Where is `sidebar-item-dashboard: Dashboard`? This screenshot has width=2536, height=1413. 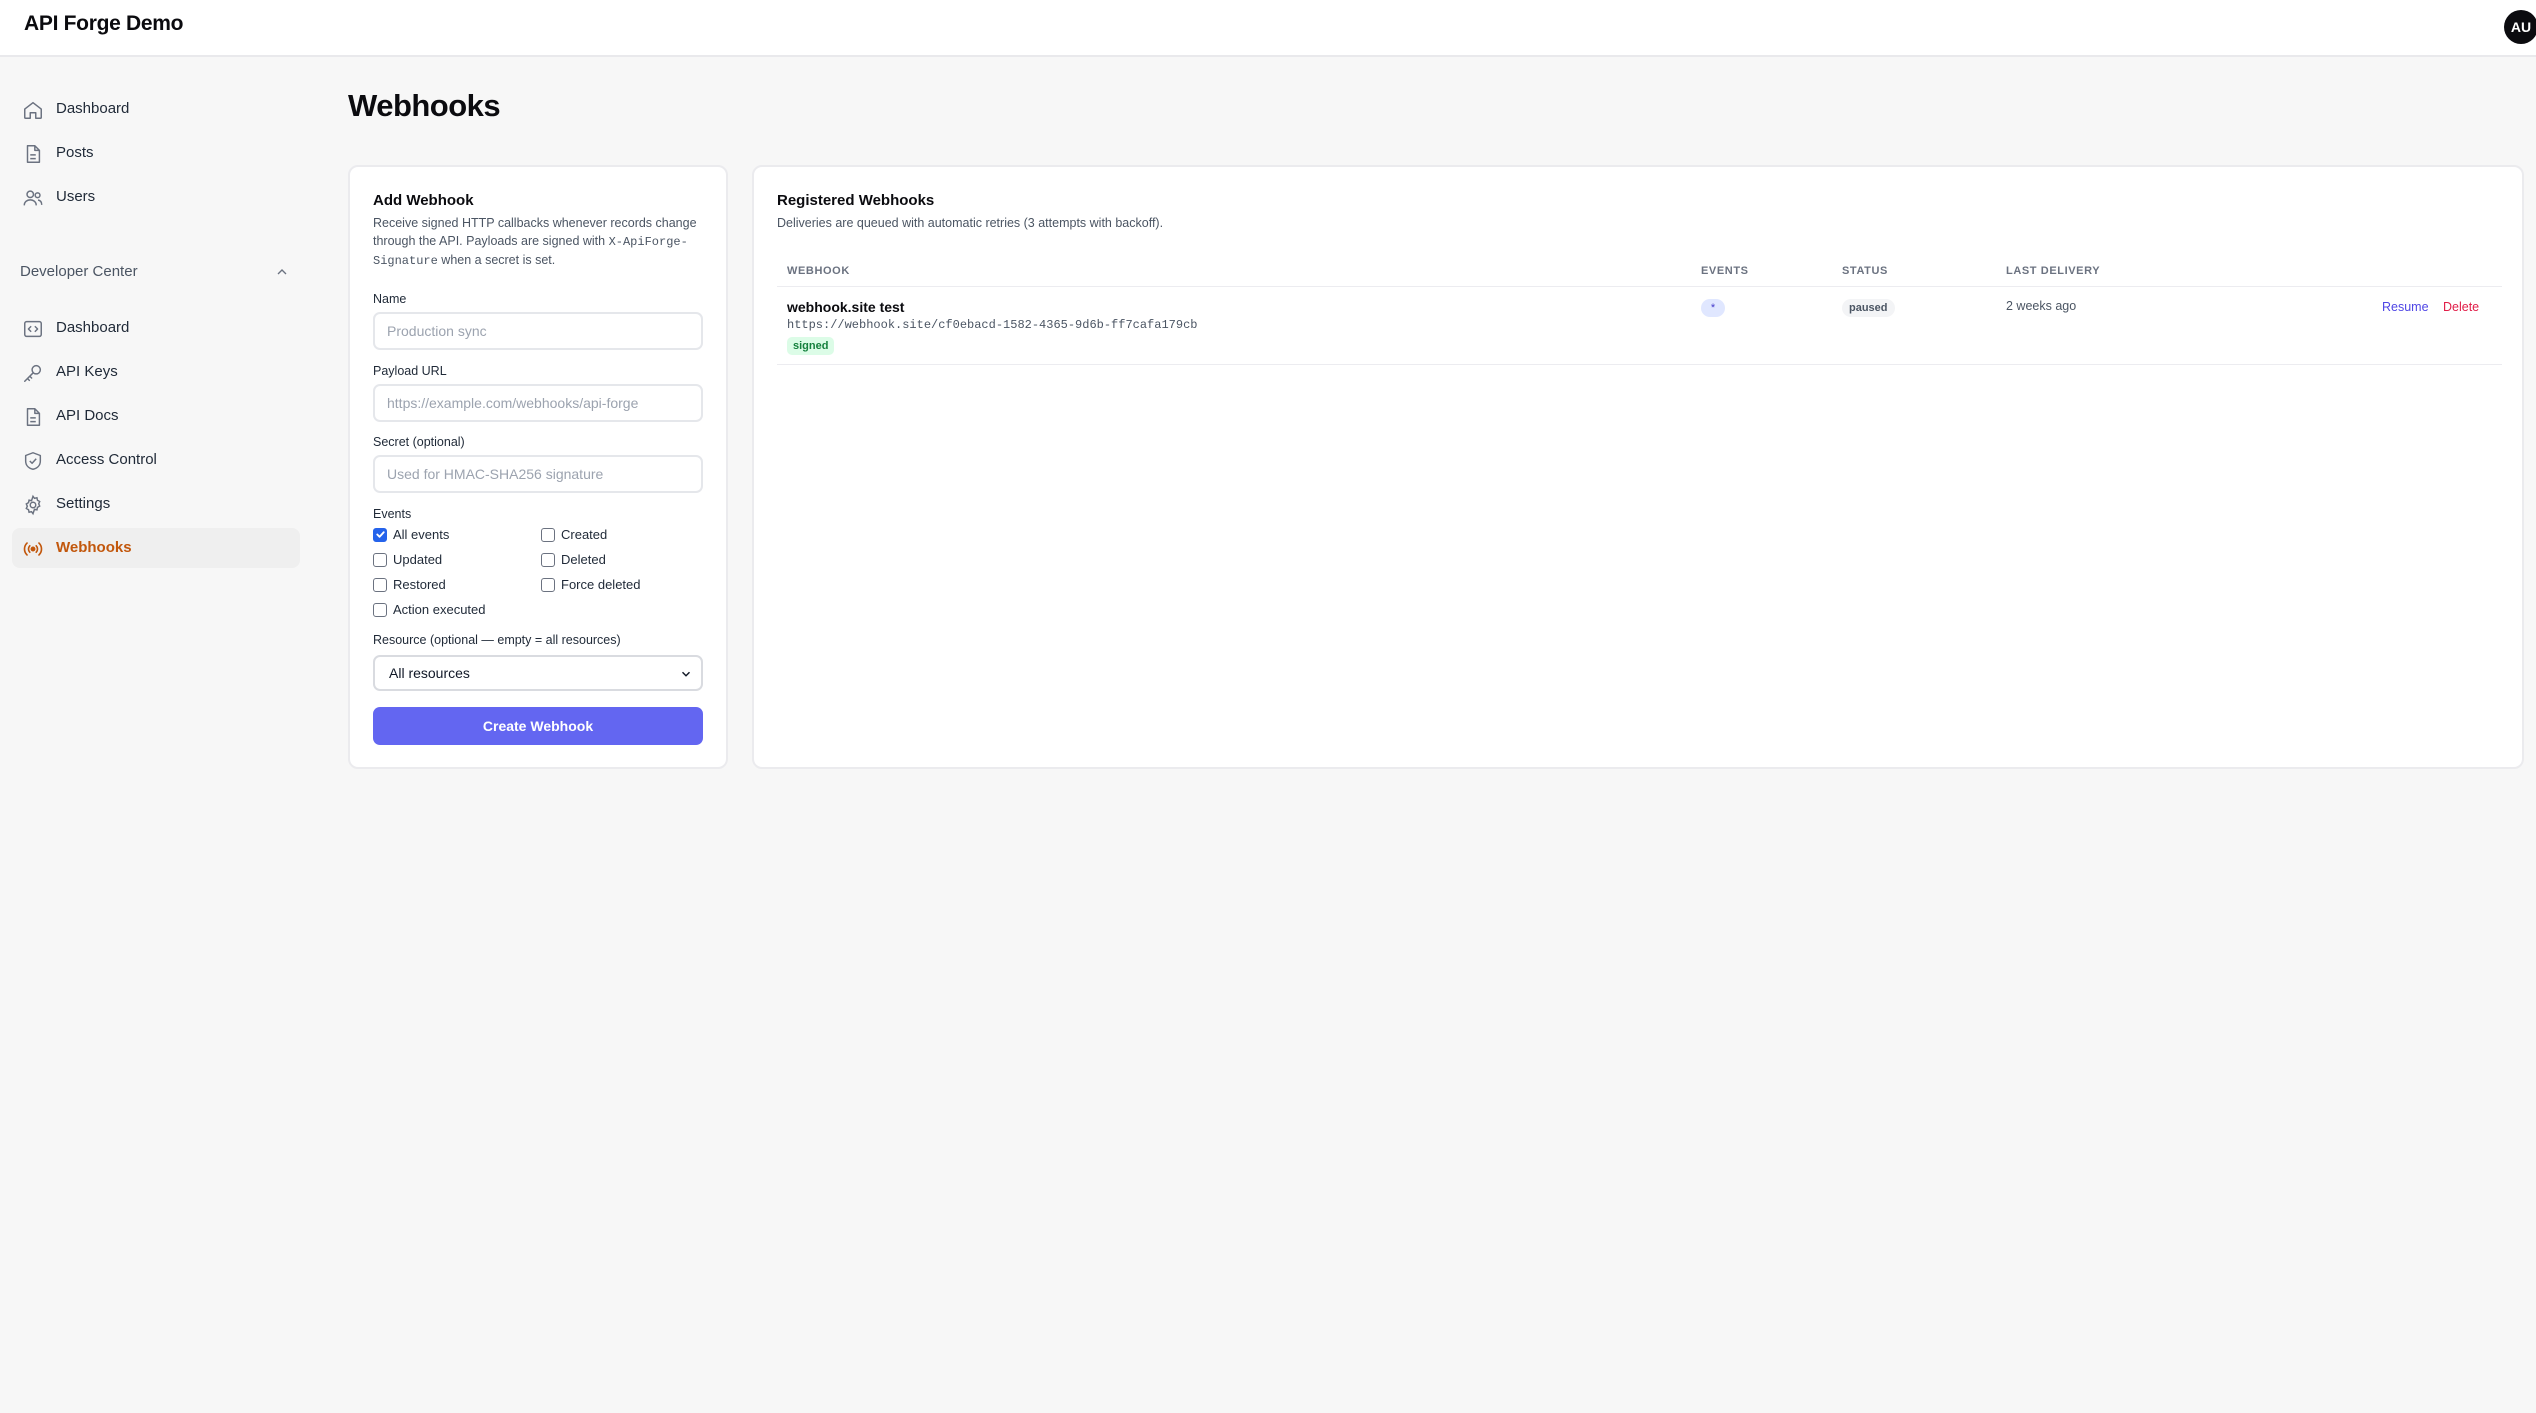
sidebar-item-dashboard: Dashboard is located at coordinates (156, 109).